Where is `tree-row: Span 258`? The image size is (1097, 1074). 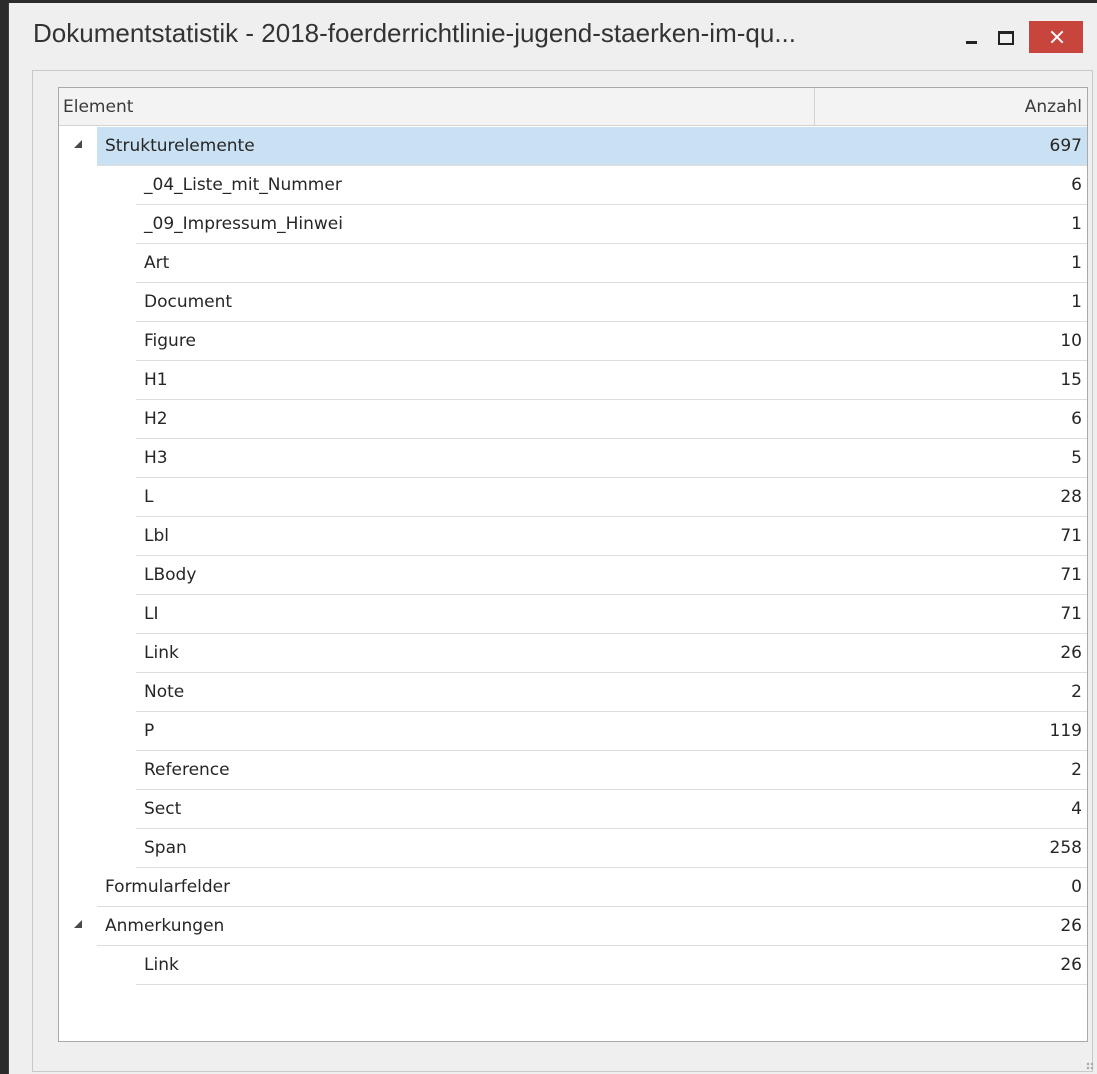 tree-row: Span 258 is located at coordinates (573, 848).